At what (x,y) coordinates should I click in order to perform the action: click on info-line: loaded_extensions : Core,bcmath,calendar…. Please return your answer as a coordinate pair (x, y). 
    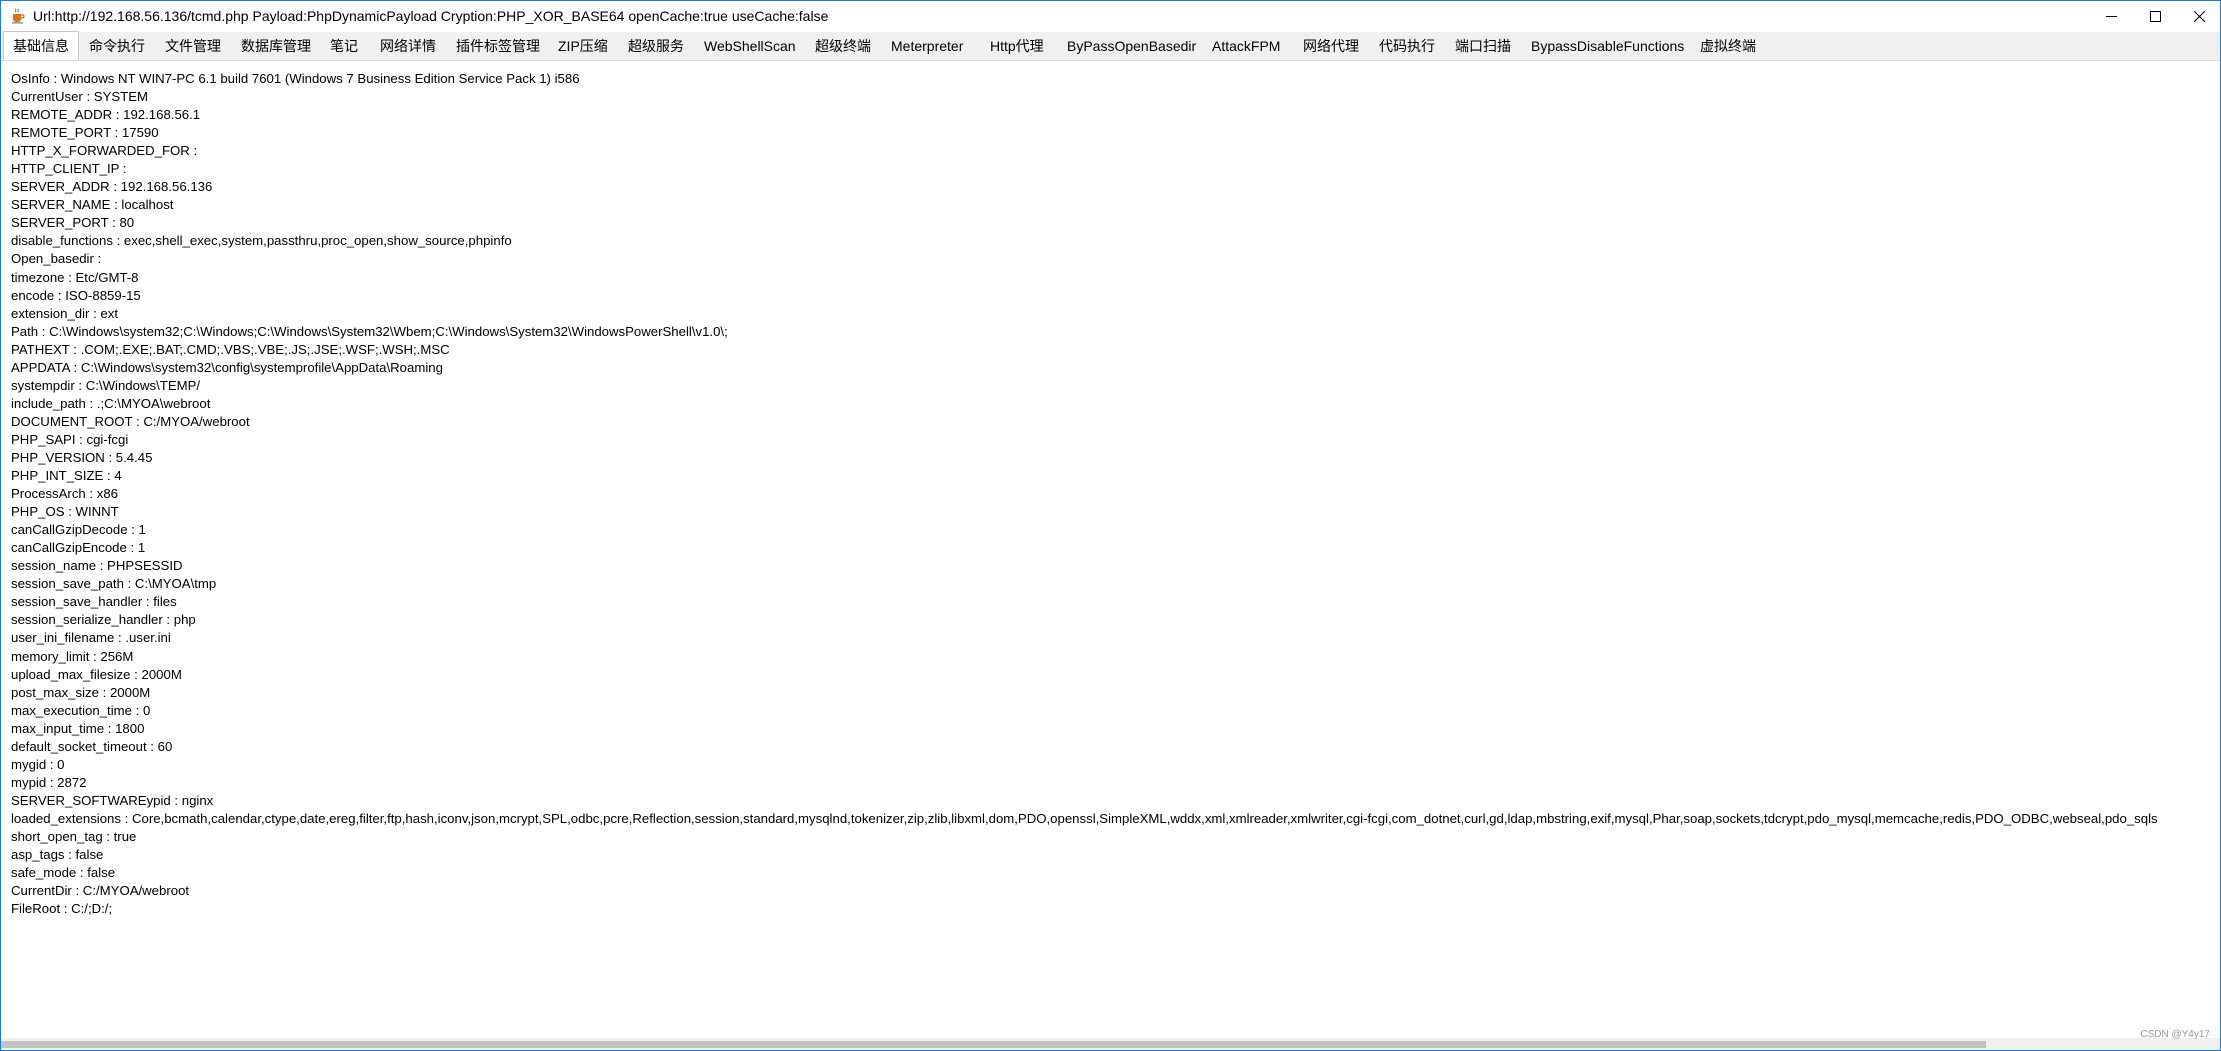
    Looking at the image, I should click on (1084, 818).